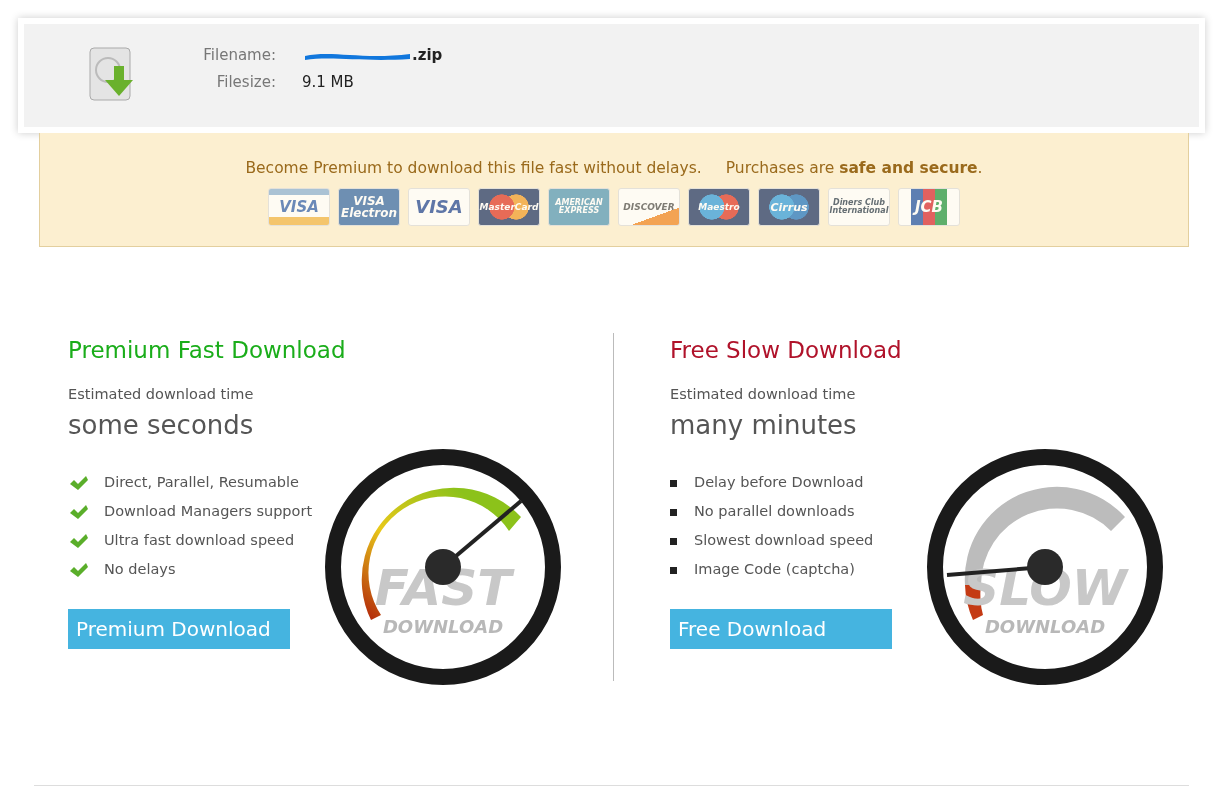  What do you see at coordinates (328, 82) in the screenshot?
I see `filesize: 9.1 MB` at bounding box center [328, 82].